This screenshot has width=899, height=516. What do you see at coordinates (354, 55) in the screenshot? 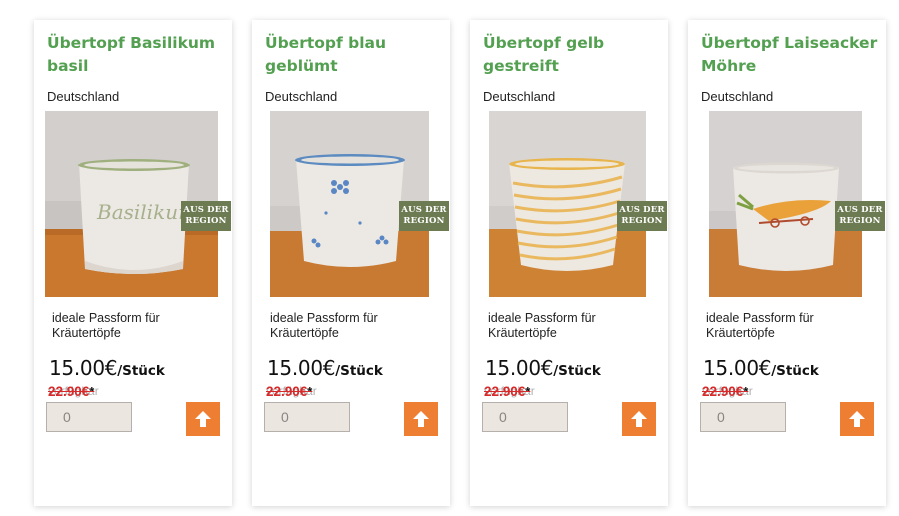
I see `product-title: Übertopf blau geblümt` at bounding box center [354, 55].